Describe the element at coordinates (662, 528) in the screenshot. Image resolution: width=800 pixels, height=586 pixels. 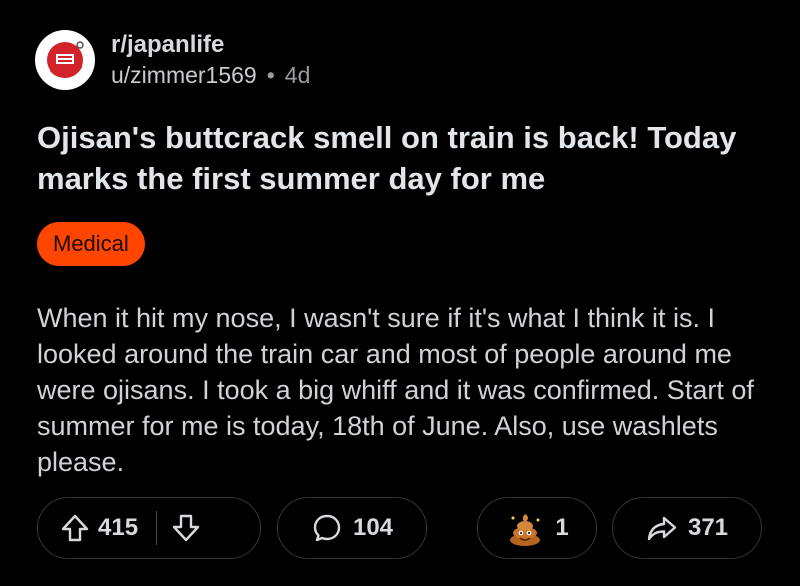
I see `share-arrow-icon` at that location.